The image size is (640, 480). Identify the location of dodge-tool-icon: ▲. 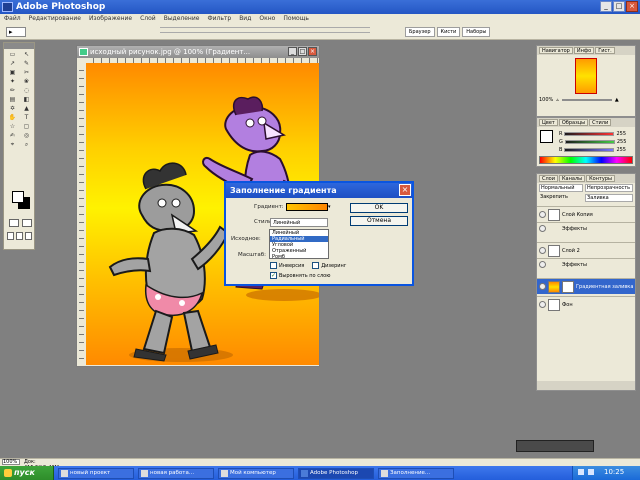
(26, 109).